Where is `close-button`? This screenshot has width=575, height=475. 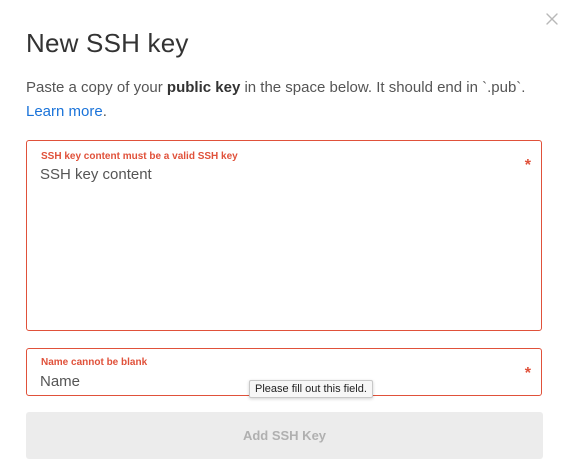 close-button is located at coordinates (552, 19).